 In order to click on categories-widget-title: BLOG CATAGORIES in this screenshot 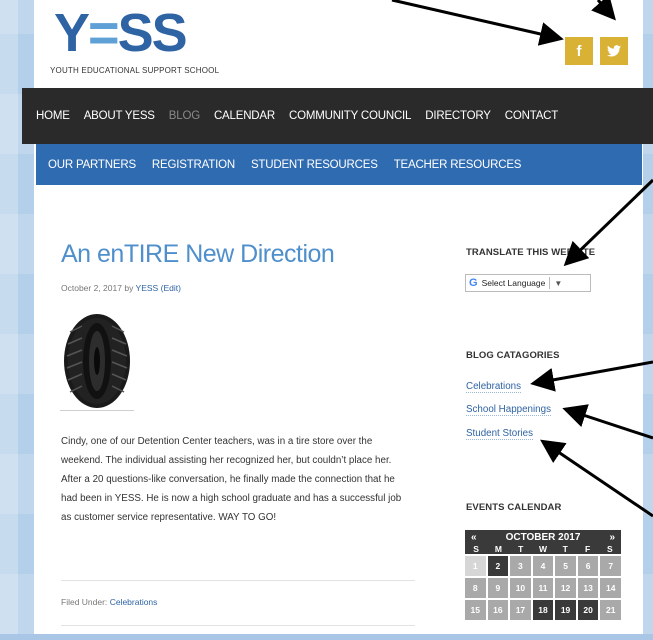, I will do `click(513, 355)`.